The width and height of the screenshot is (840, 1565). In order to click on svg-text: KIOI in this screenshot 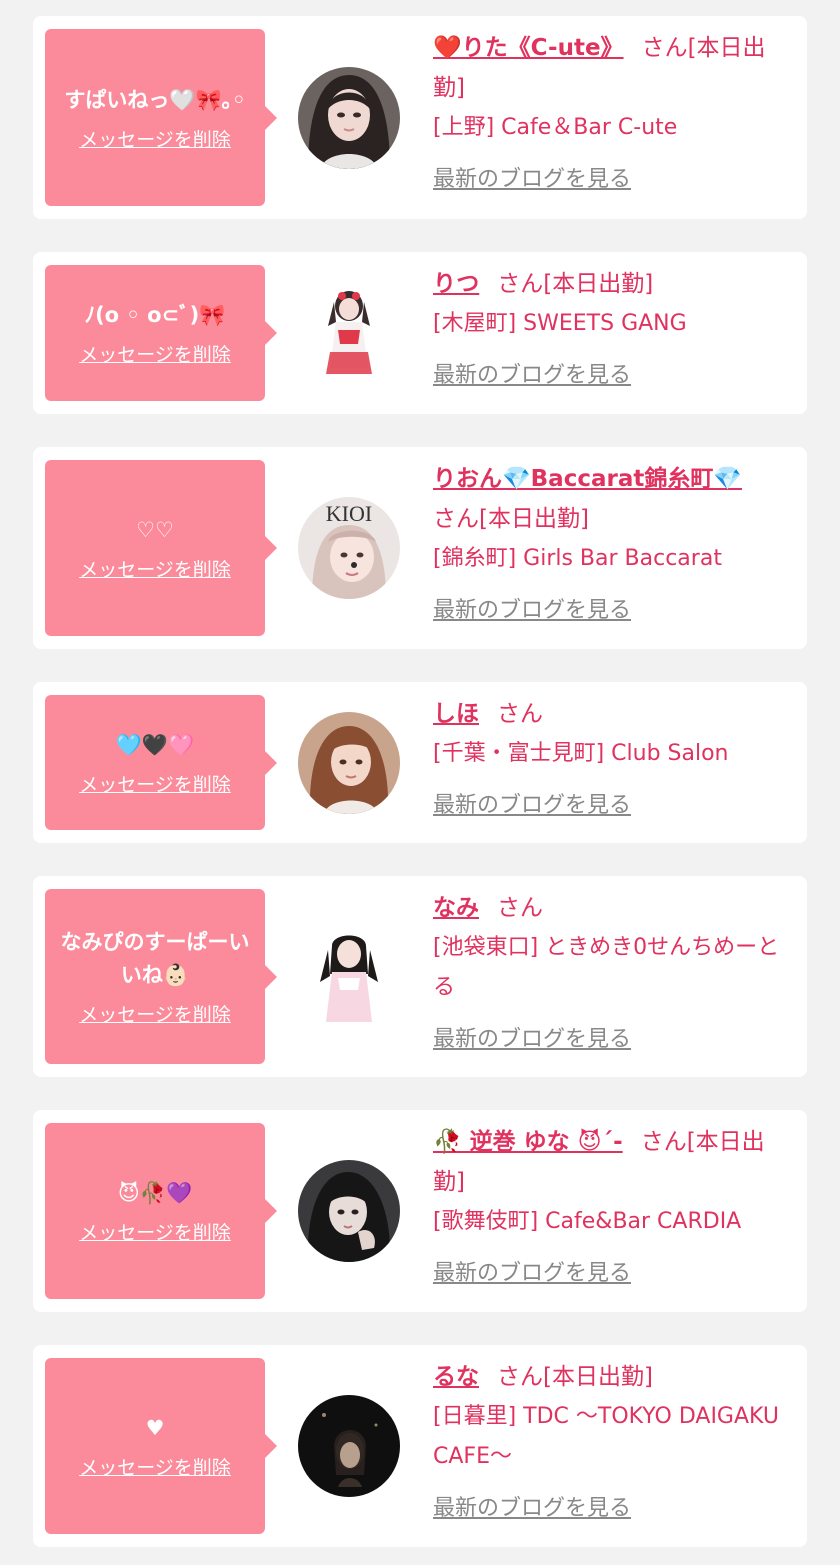, I will do `click(349, 513)`.